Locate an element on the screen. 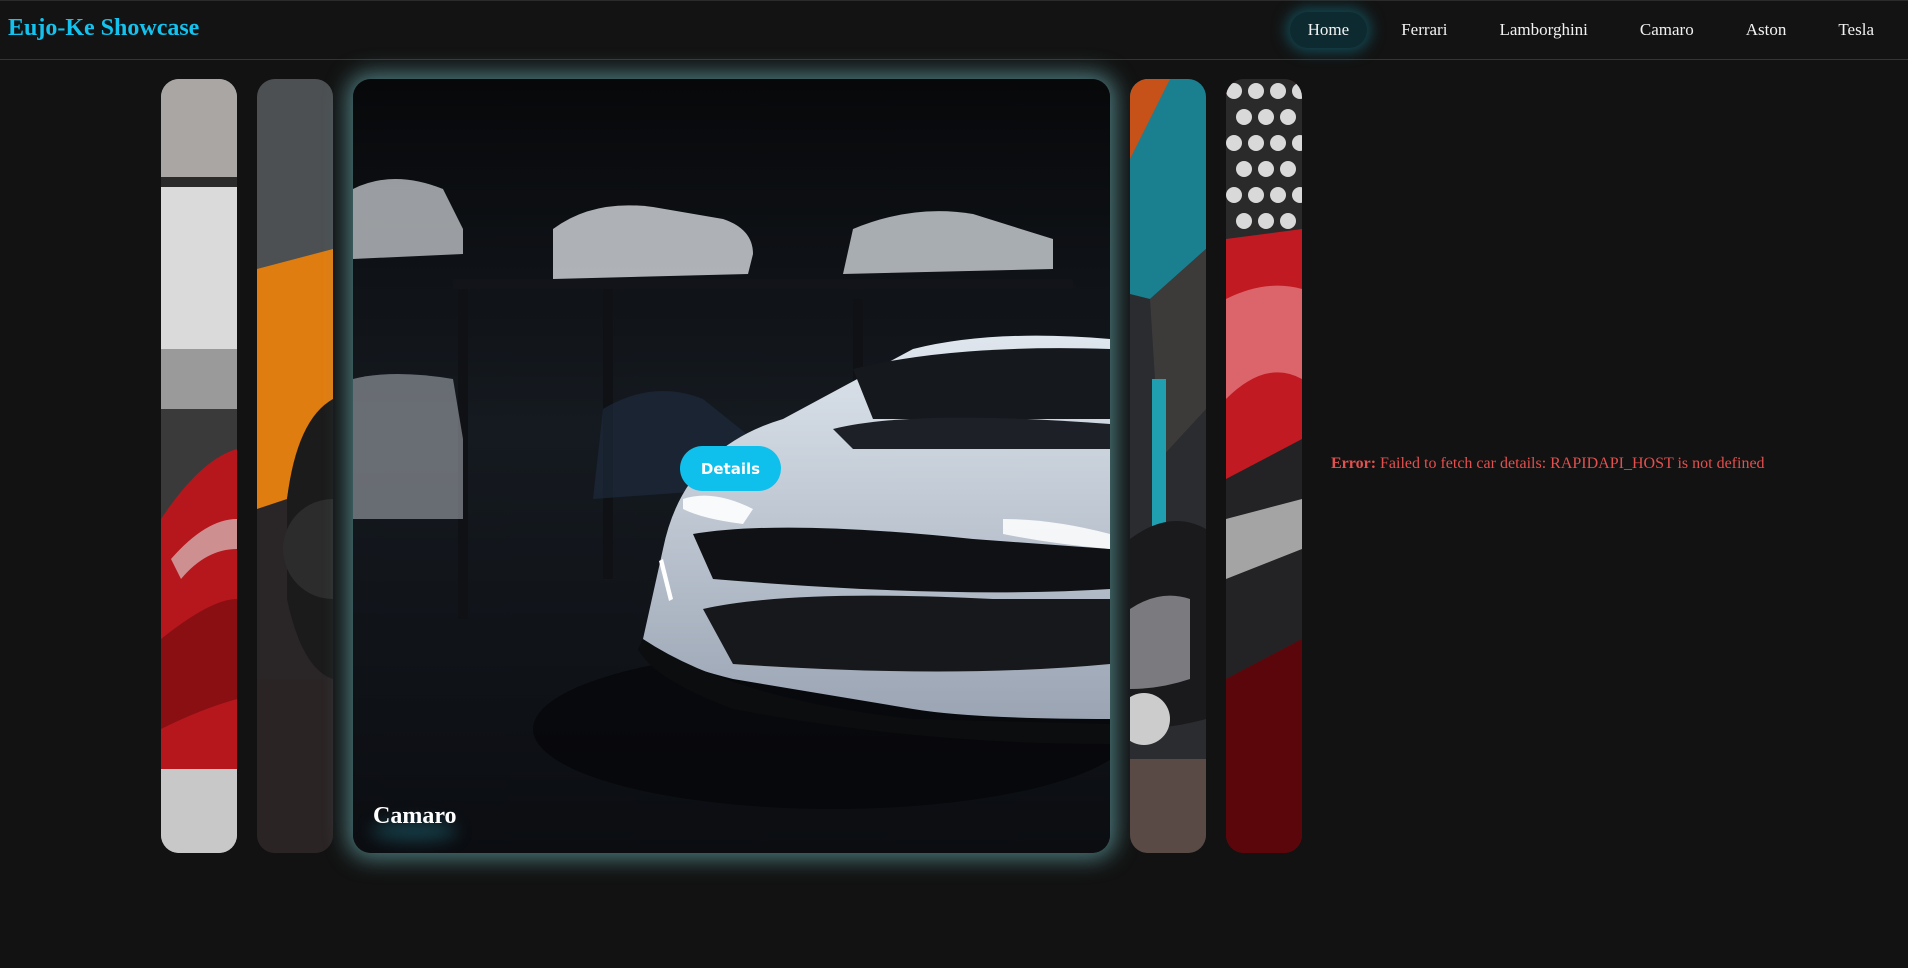 The height and width of the screenshot is (968, 1908). slide-title: Camaro is located at coordinates (415, 816).